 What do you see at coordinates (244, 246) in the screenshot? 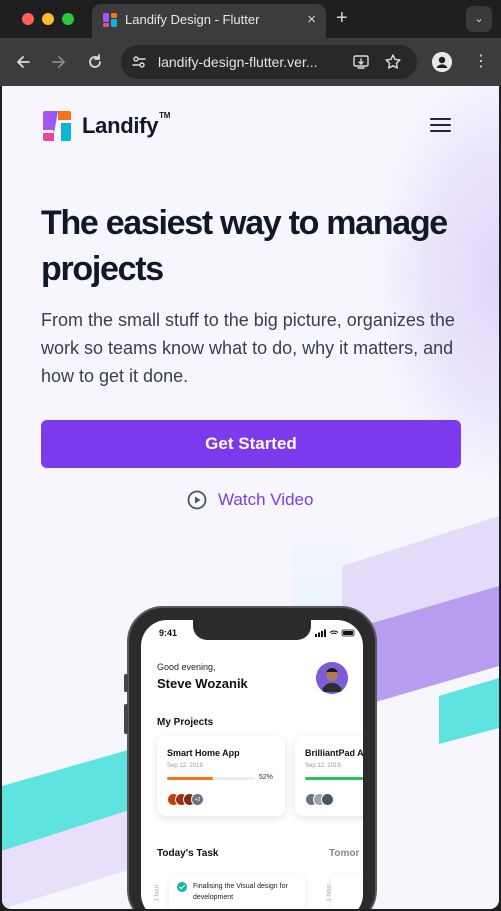
I see `hero-headline: The easiest way to manage projects` at bounding box center [244, 246].